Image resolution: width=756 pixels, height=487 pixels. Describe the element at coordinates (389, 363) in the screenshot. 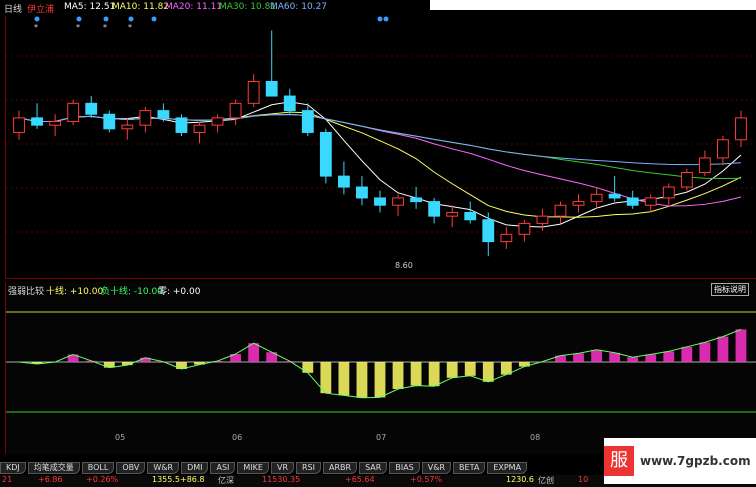

I see `oscillator-bars` at that location.